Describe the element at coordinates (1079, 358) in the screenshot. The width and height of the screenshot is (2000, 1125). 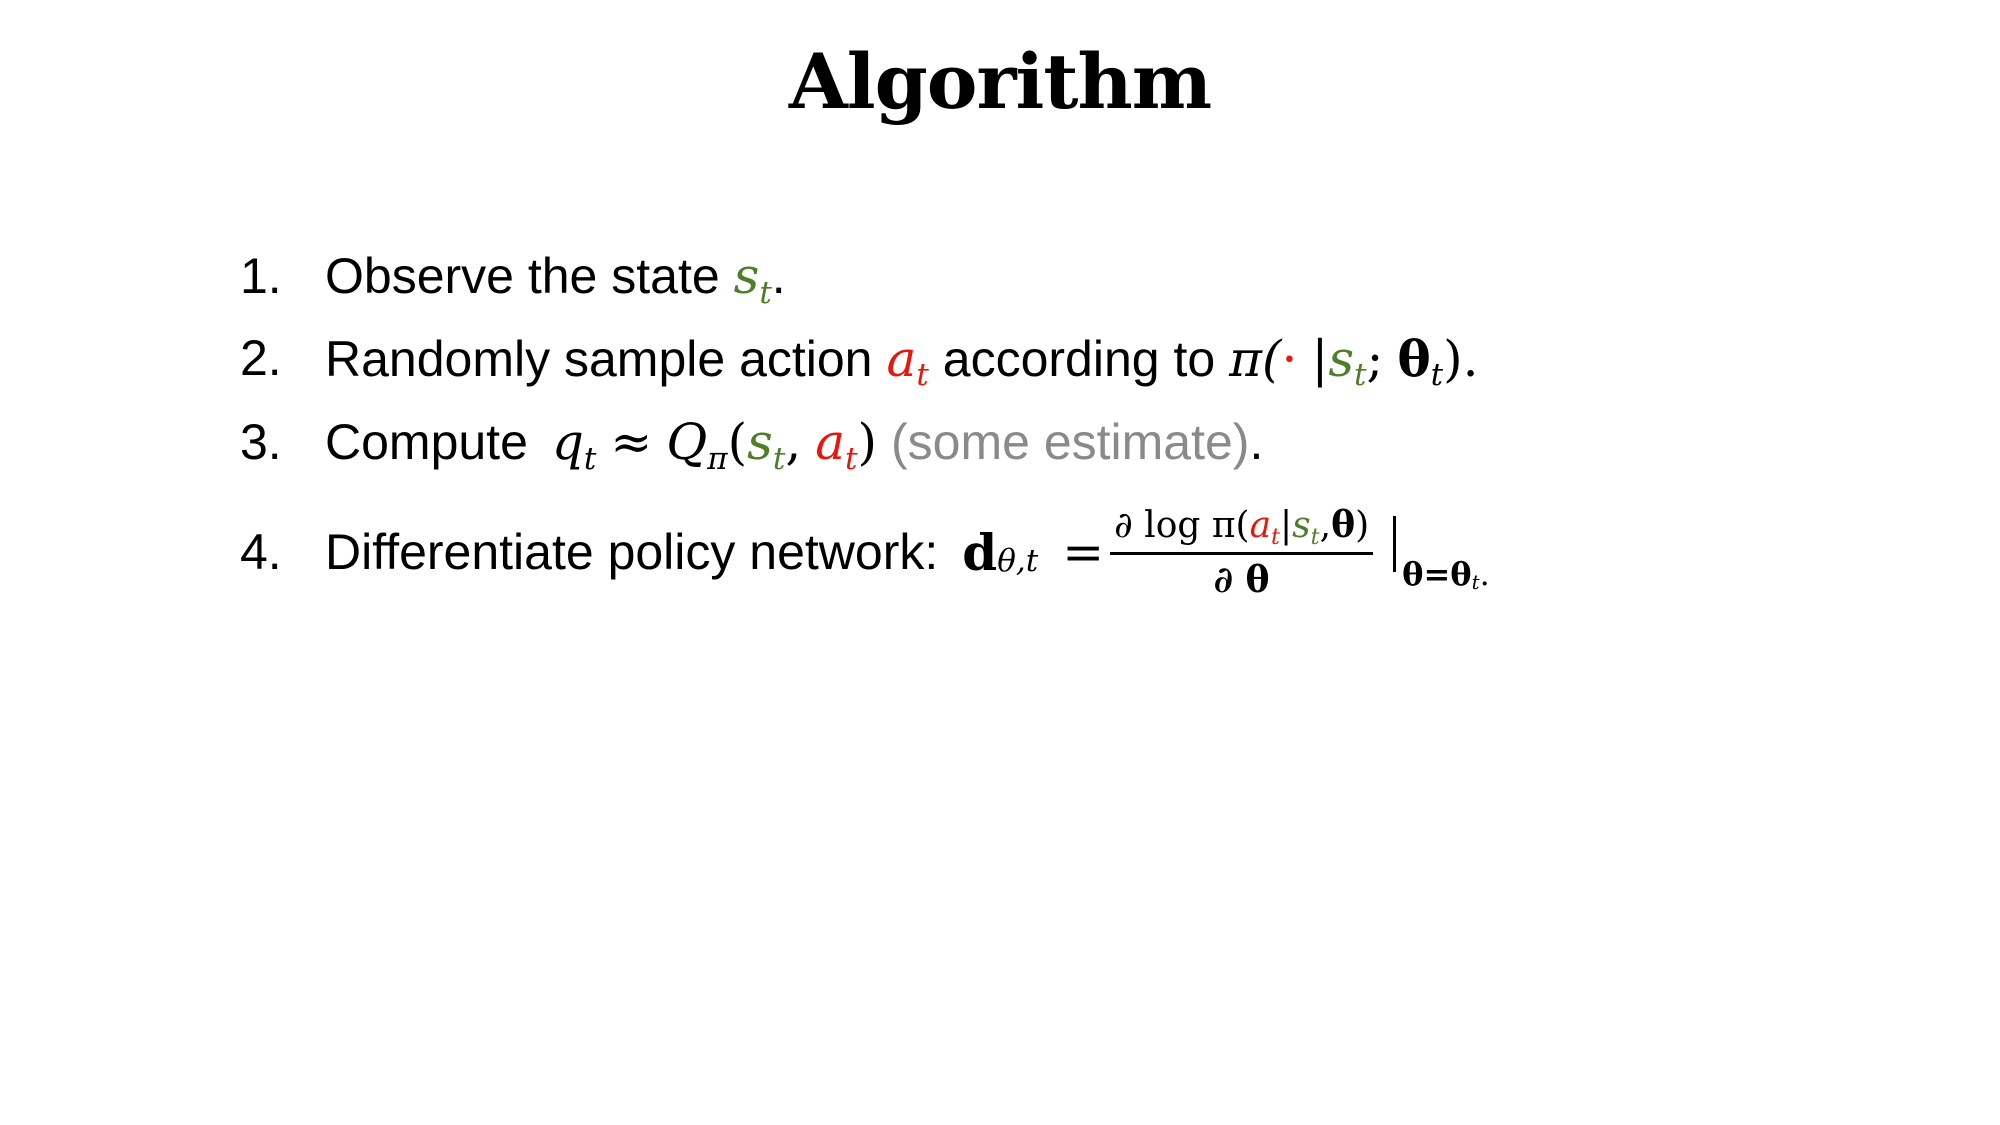
I see `step-label-2: according to` at that location.